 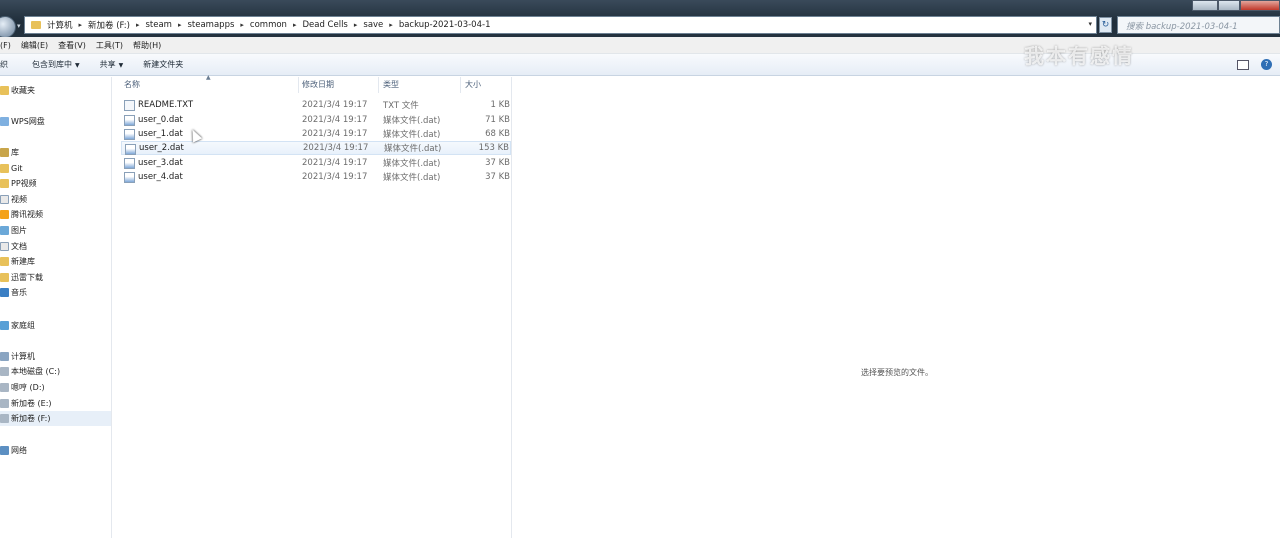 What do you see at coordinates (500, 105) in the screenshot?
I see `file-size: 1 KB` at bounding box center [500, 105].